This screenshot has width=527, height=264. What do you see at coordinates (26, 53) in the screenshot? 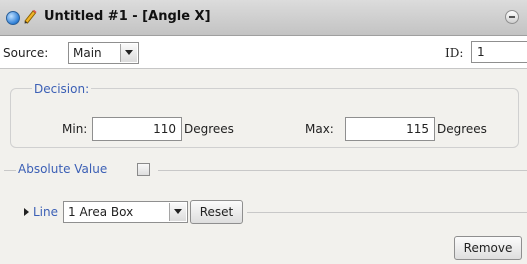
I see `source-label: Source:` at bounding box center [26, 53].